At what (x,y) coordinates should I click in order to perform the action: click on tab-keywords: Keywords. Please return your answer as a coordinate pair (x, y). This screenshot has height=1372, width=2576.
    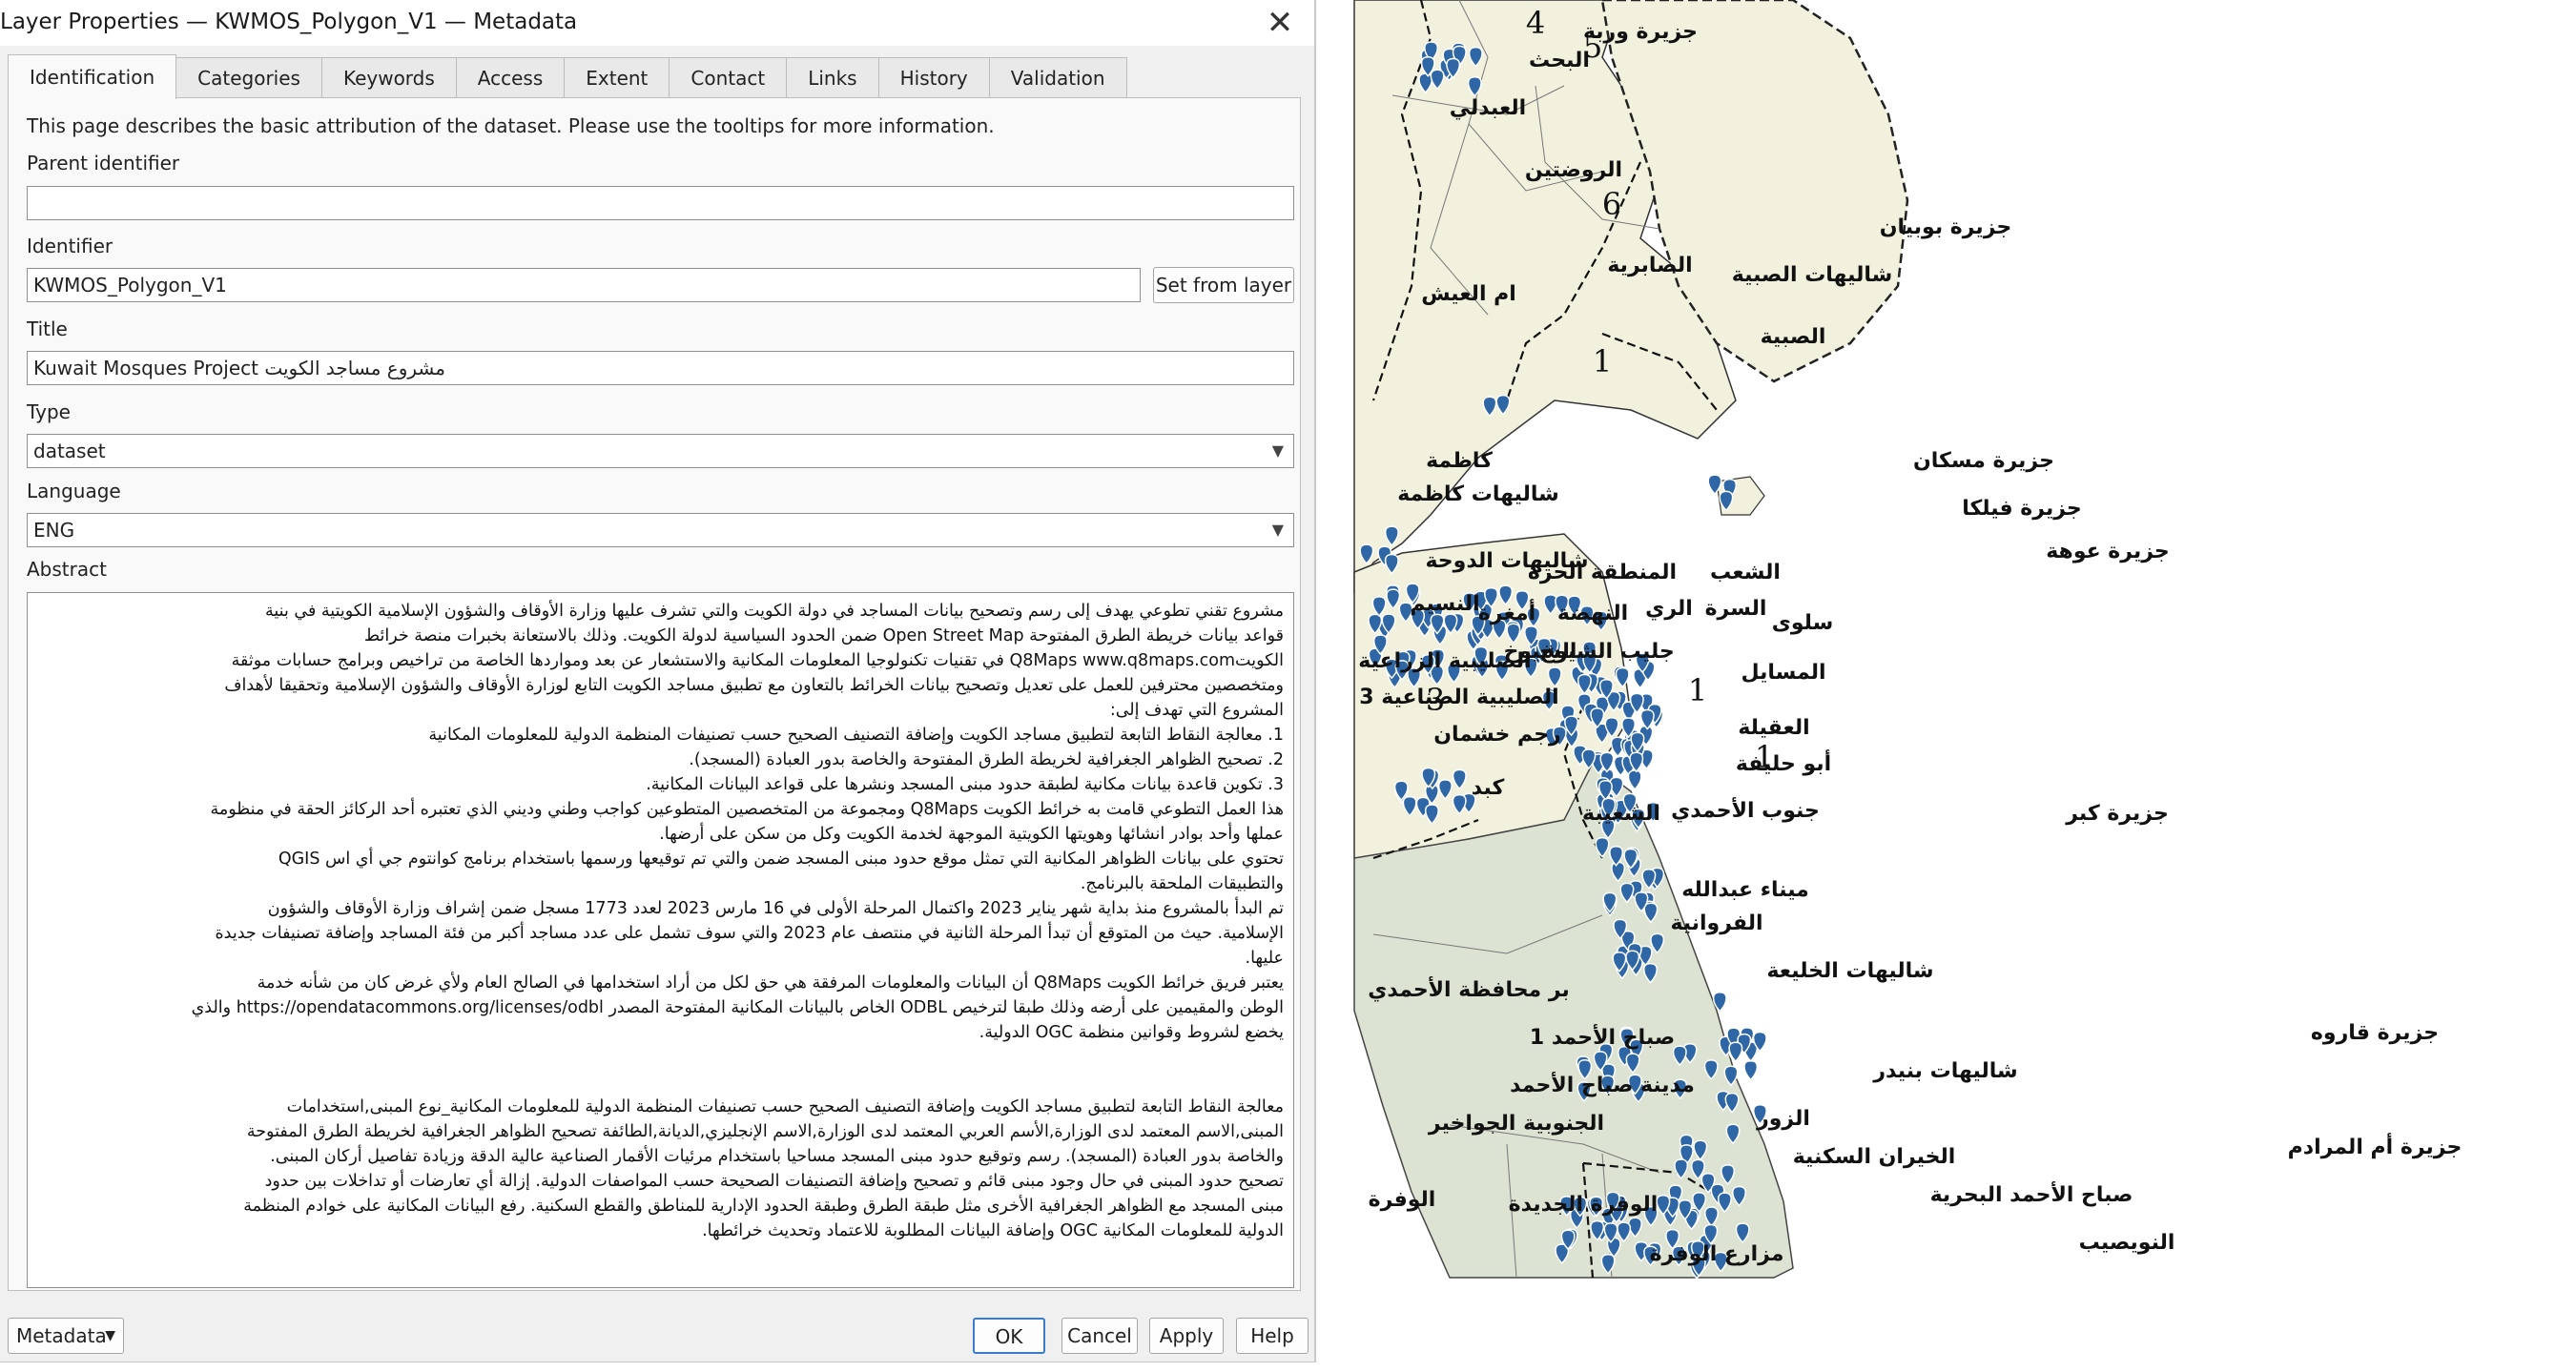
    Looking at the image, I should click on (388, 77).